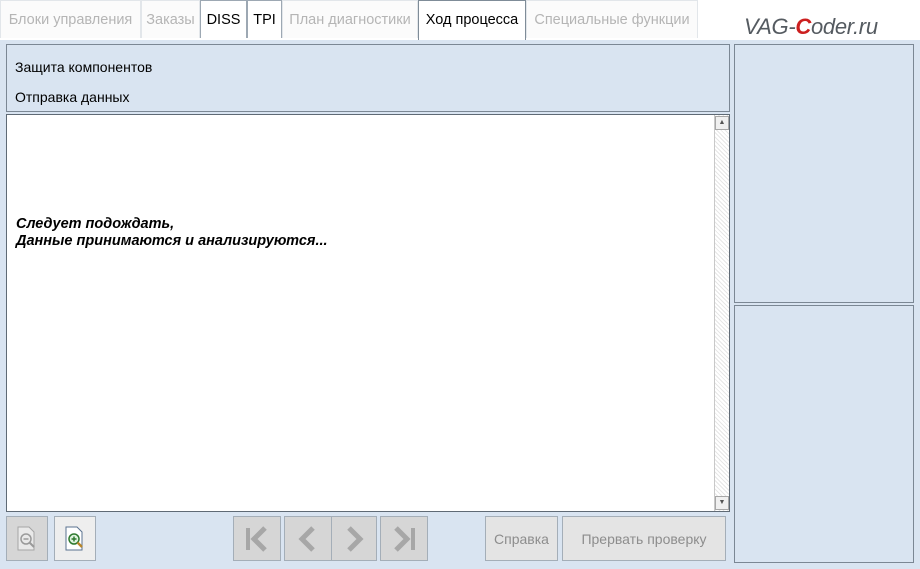 The image size is (920, 569). I want to click on zoom-in-icon, so click(74, 538).